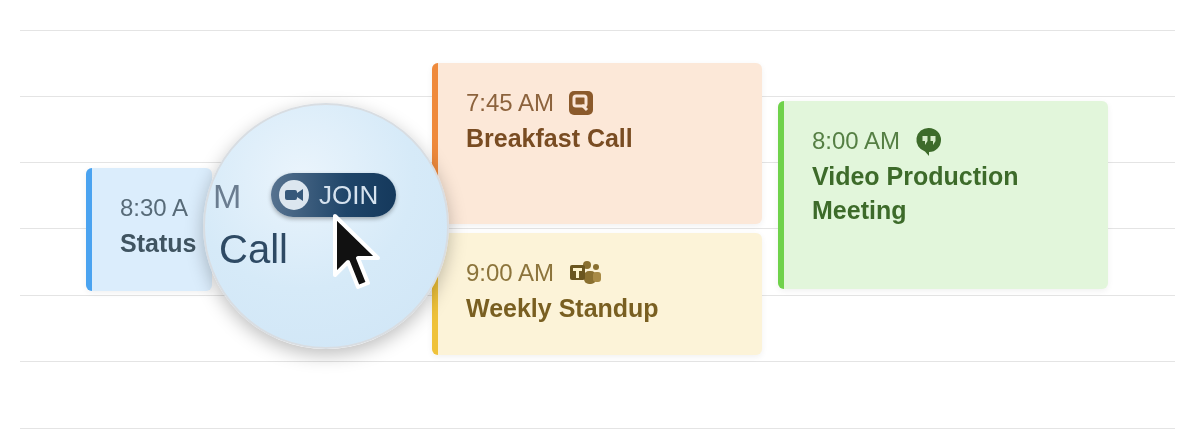  Describe the element at coordinates (916, 193) in the screenshot. I see `event-title: Video Production Meeting` at that location.